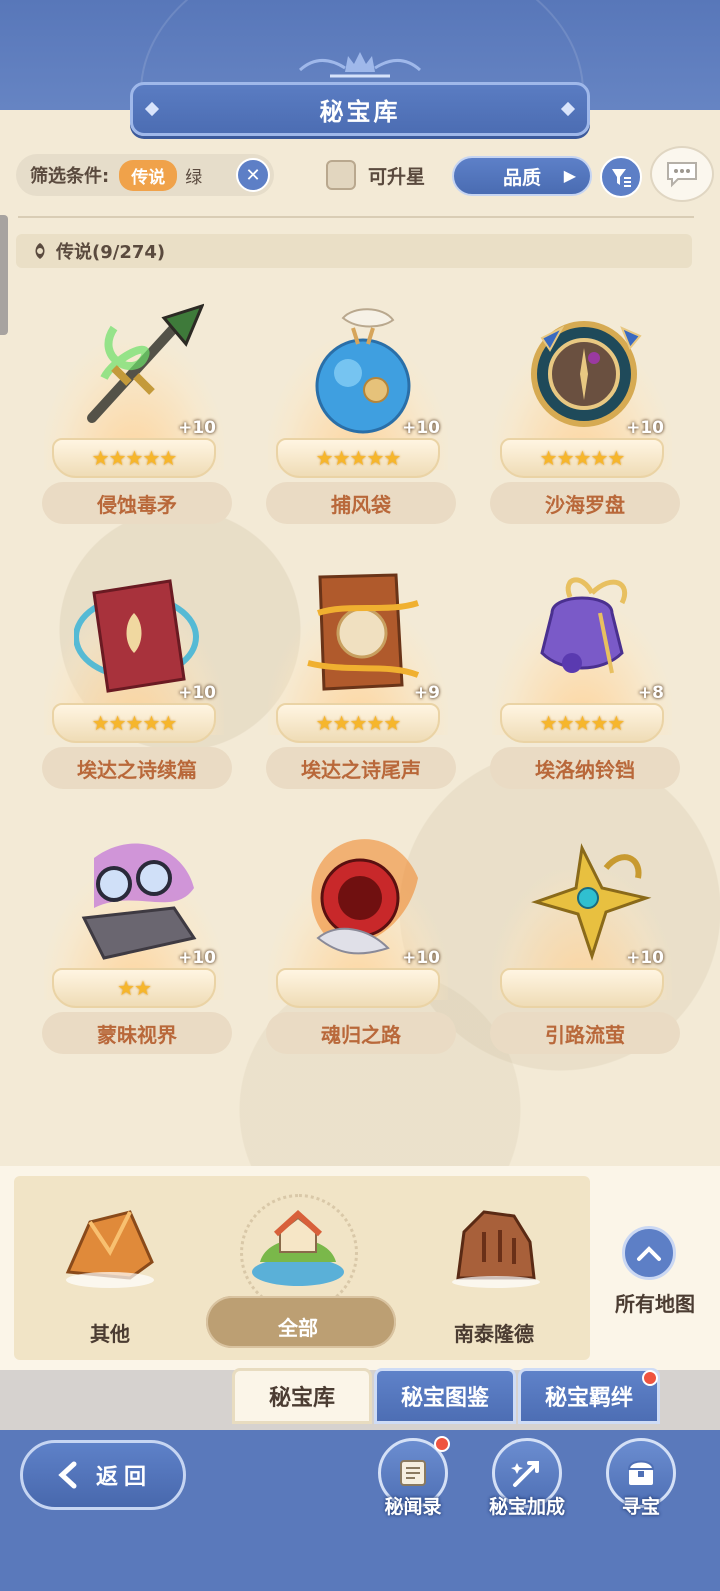  Describe the element at coordinates (426, 693) in the screenshot. I see `level-badge: +9` at that location.